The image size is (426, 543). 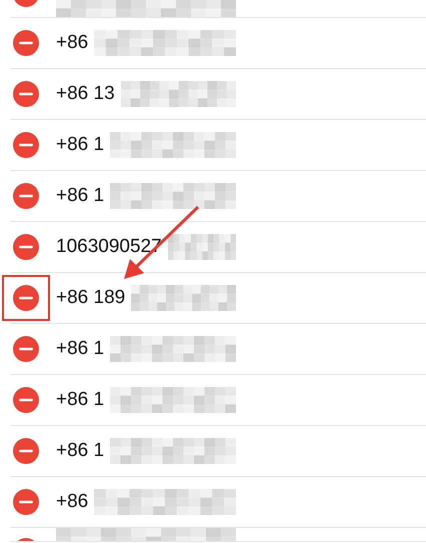 What do you see at coordinates (85, 94) in the screenshot?
I see `phone-number: +86 13` at bounding box center [85, 94].